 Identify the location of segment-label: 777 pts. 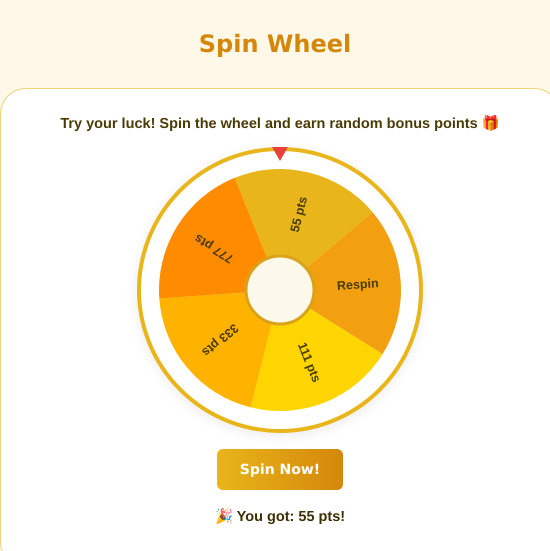
(214, 248).